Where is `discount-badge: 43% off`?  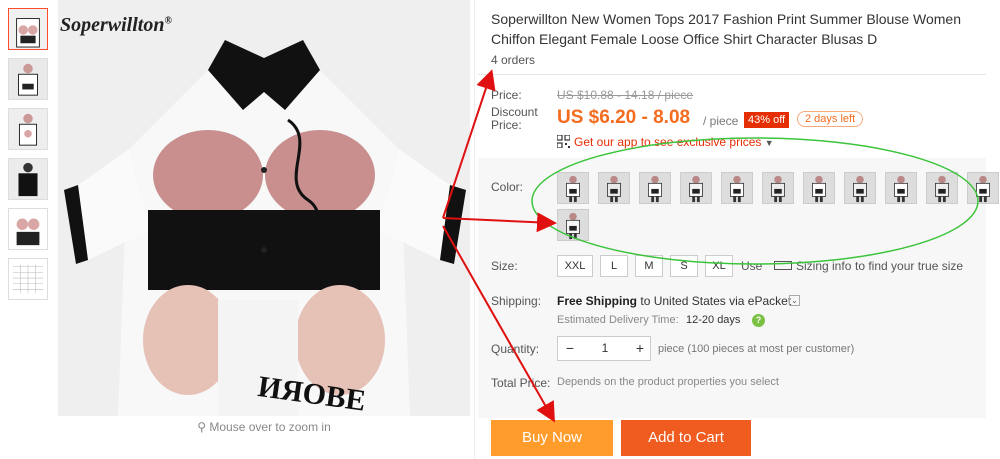 discount-badge: 43% off is located at coordinates (767, 120).